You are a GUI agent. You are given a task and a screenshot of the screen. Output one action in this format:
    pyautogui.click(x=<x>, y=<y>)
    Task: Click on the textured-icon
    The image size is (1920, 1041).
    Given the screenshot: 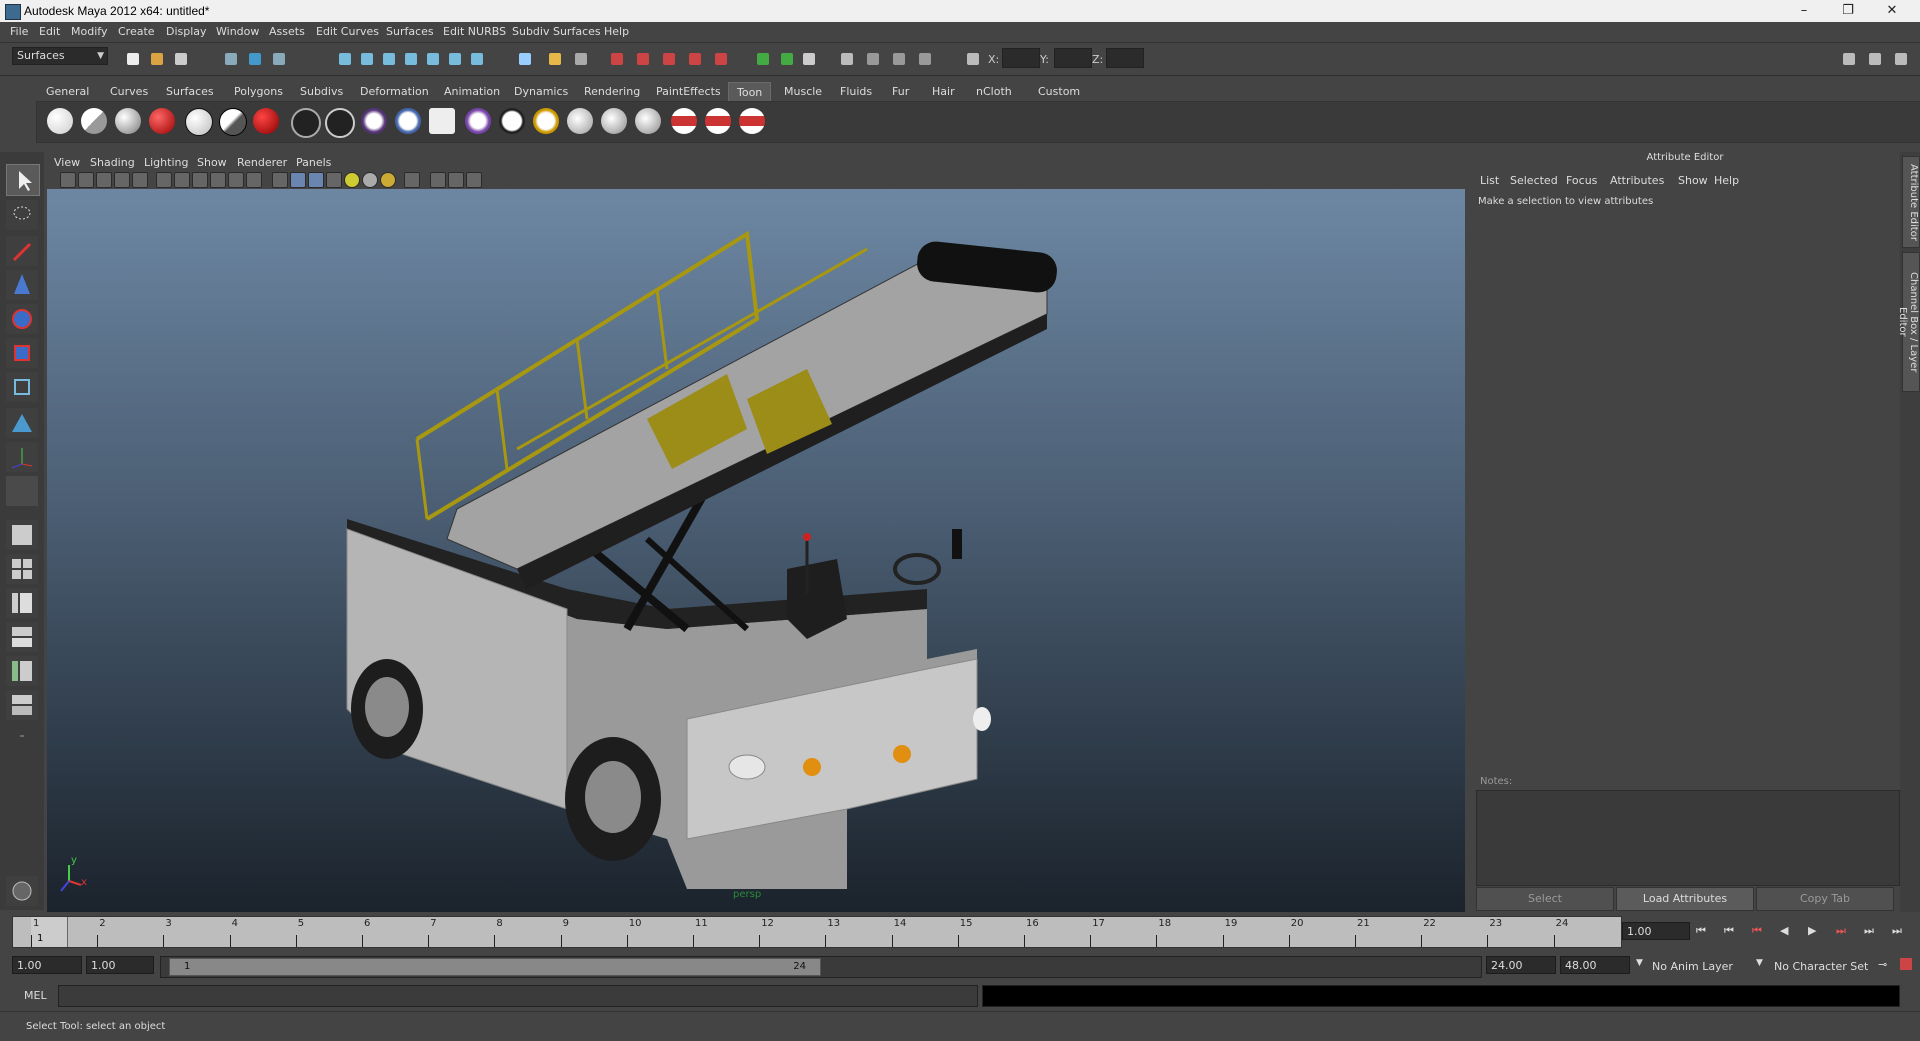 What is the action you would take?
    pyautogui.click(x=218, y=180)
    